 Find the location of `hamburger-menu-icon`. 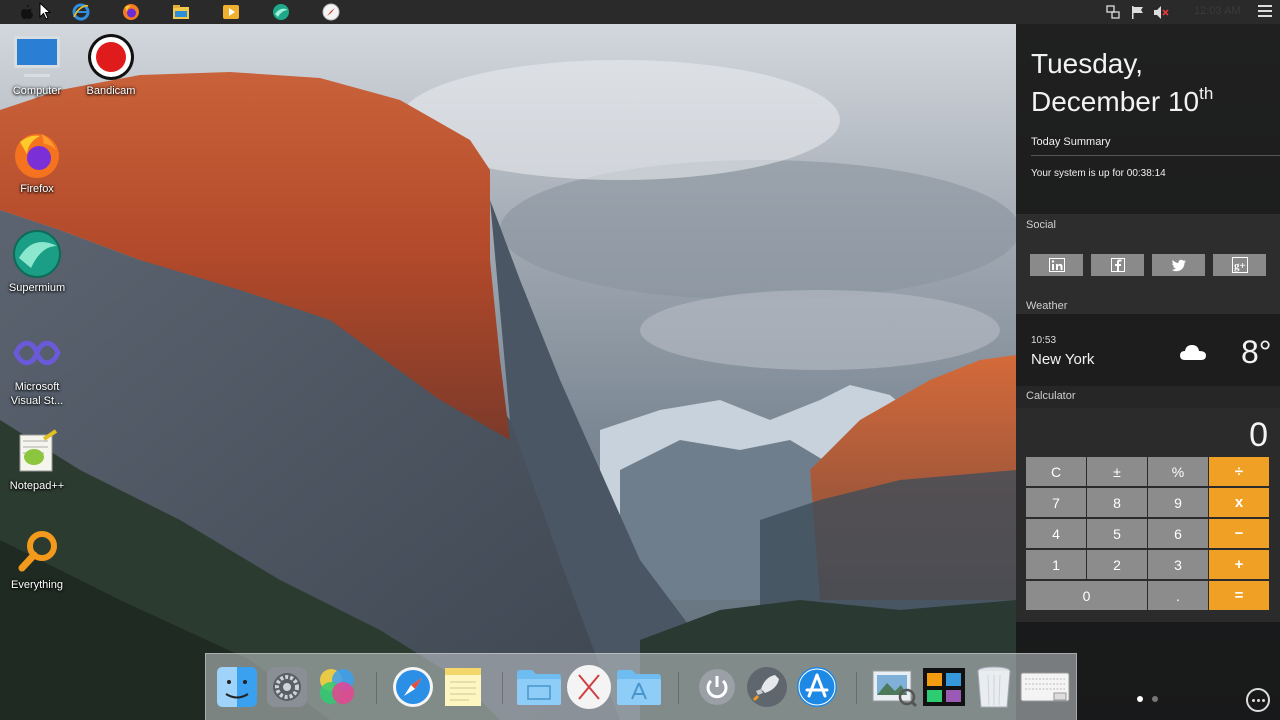

hamburger-menu-icon is located at coordinates (1265, 12).